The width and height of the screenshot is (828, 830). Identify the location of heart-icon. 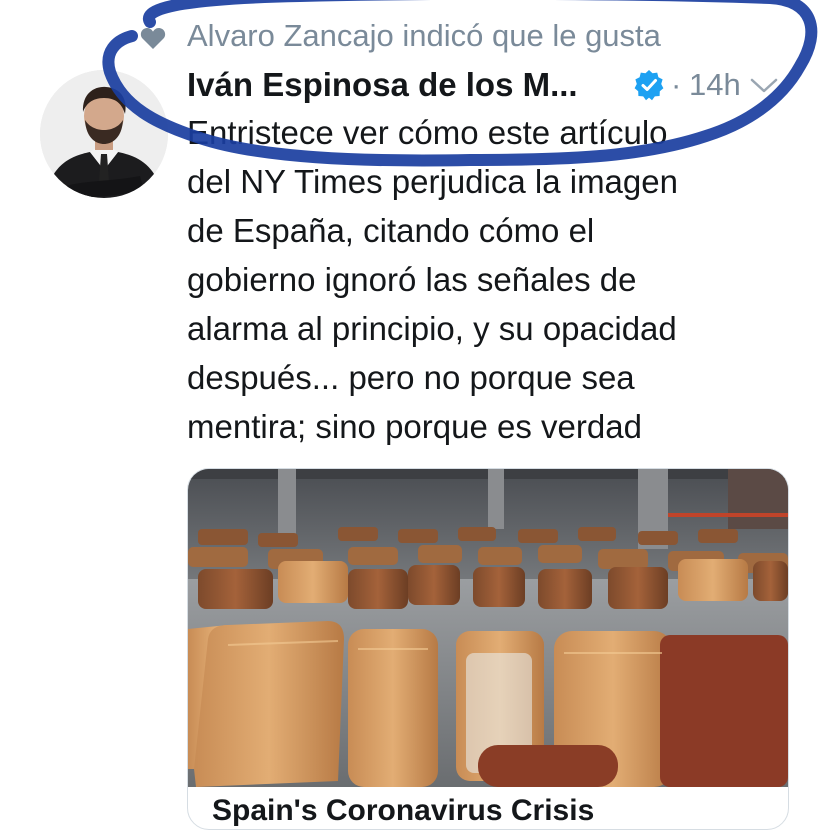
(153, 38).